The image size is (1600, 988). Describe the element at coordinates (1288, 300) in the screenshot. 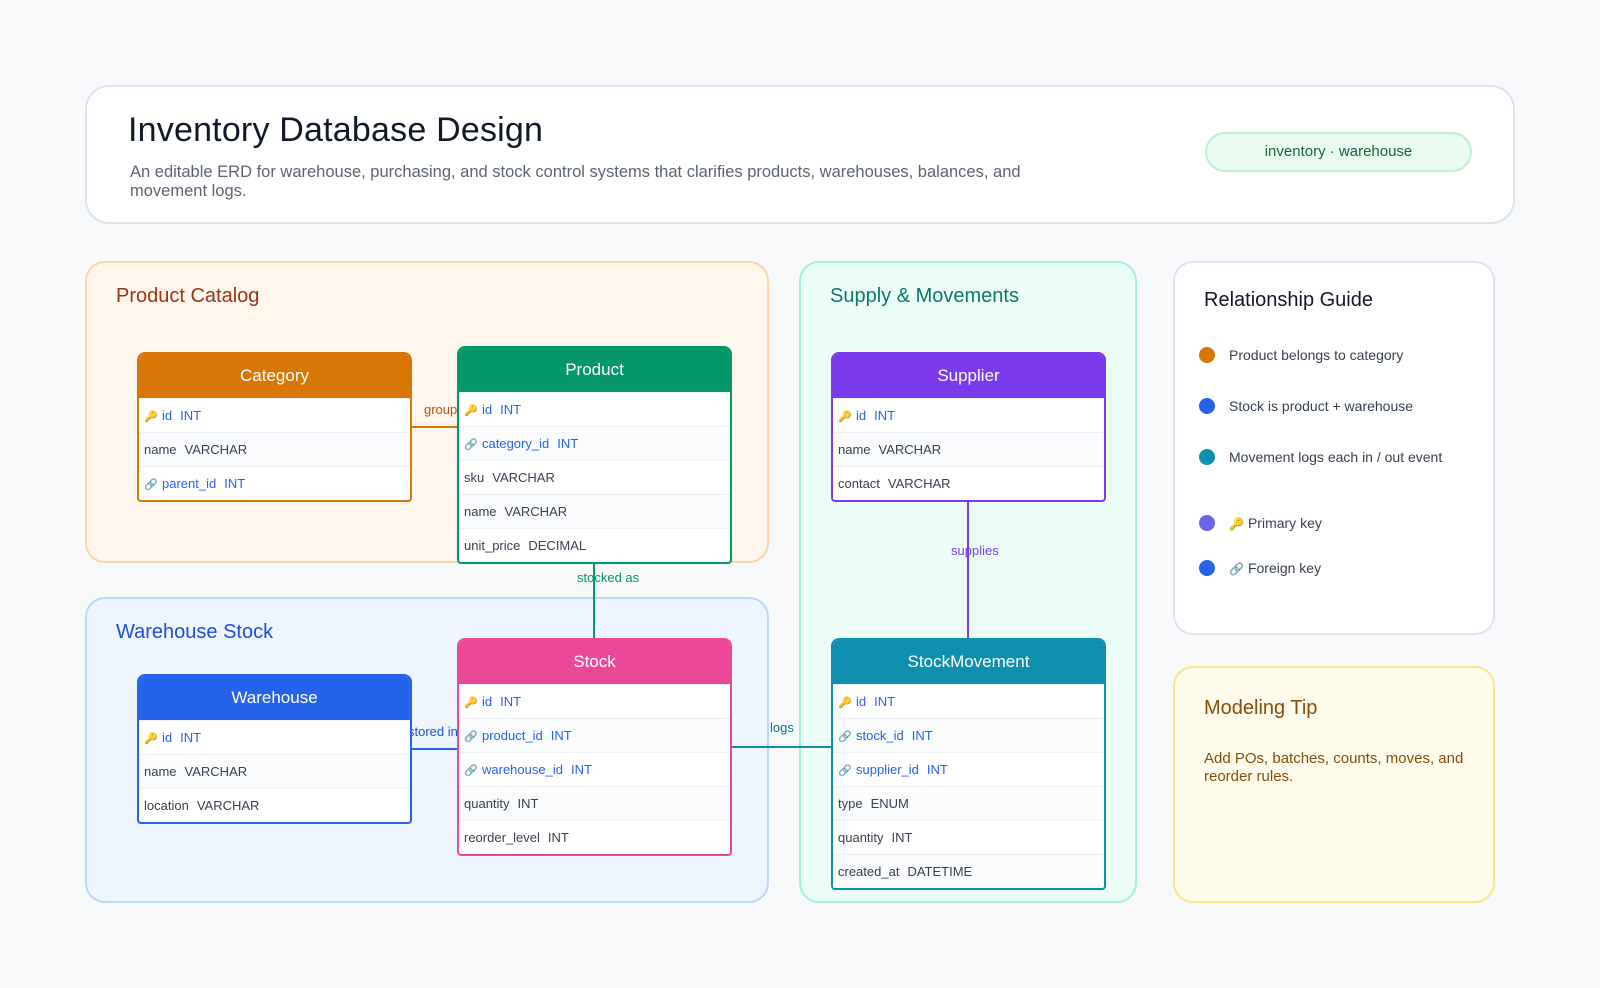

I see `guide-title: Relationship Guide` at that location.